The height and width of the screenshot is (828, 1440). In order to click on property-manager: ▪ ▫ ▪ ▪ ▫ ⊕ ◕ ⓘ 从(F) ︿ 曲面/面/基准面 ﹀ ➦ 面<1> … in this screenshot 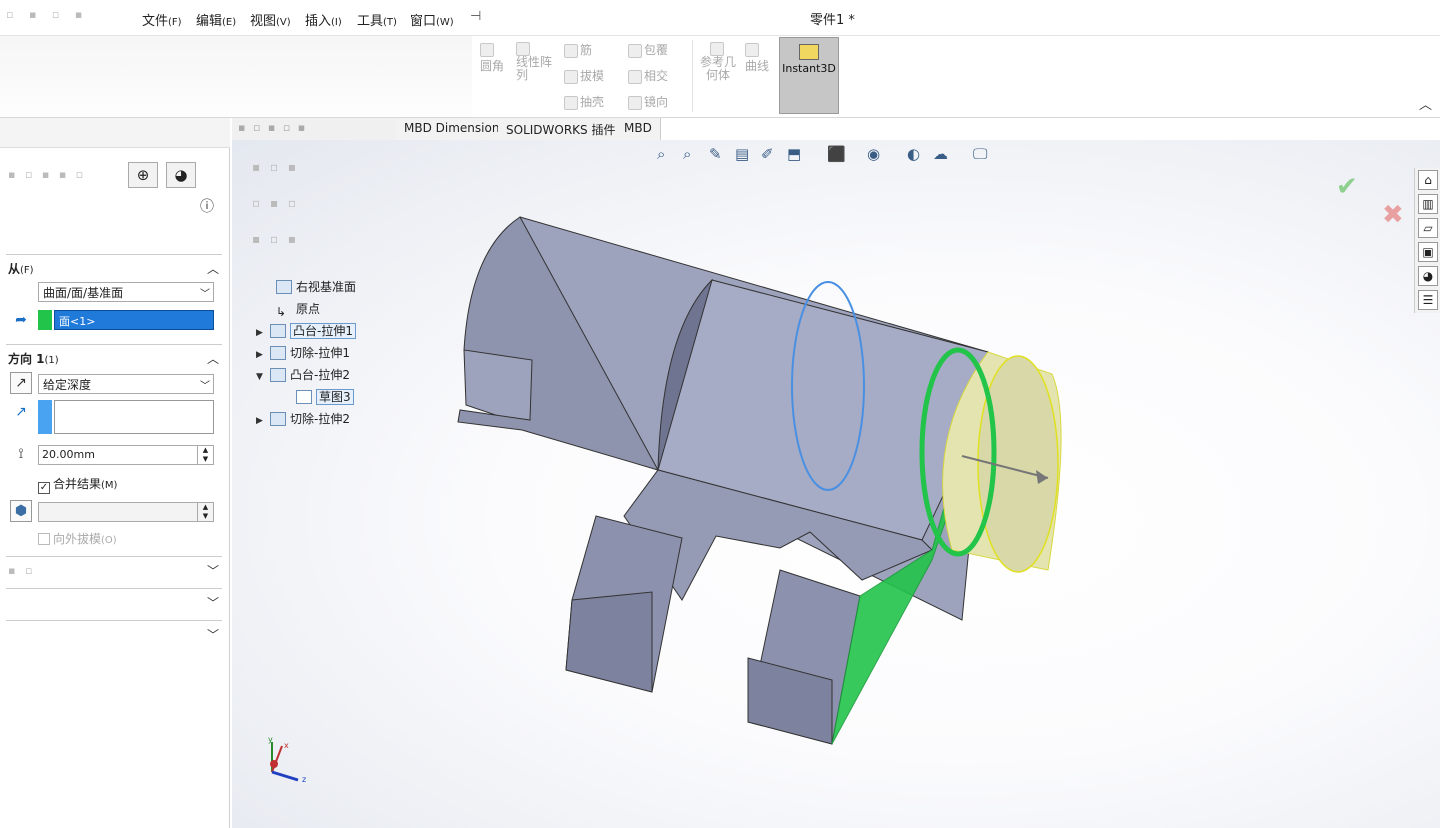, I will do `click(115, 473)`.